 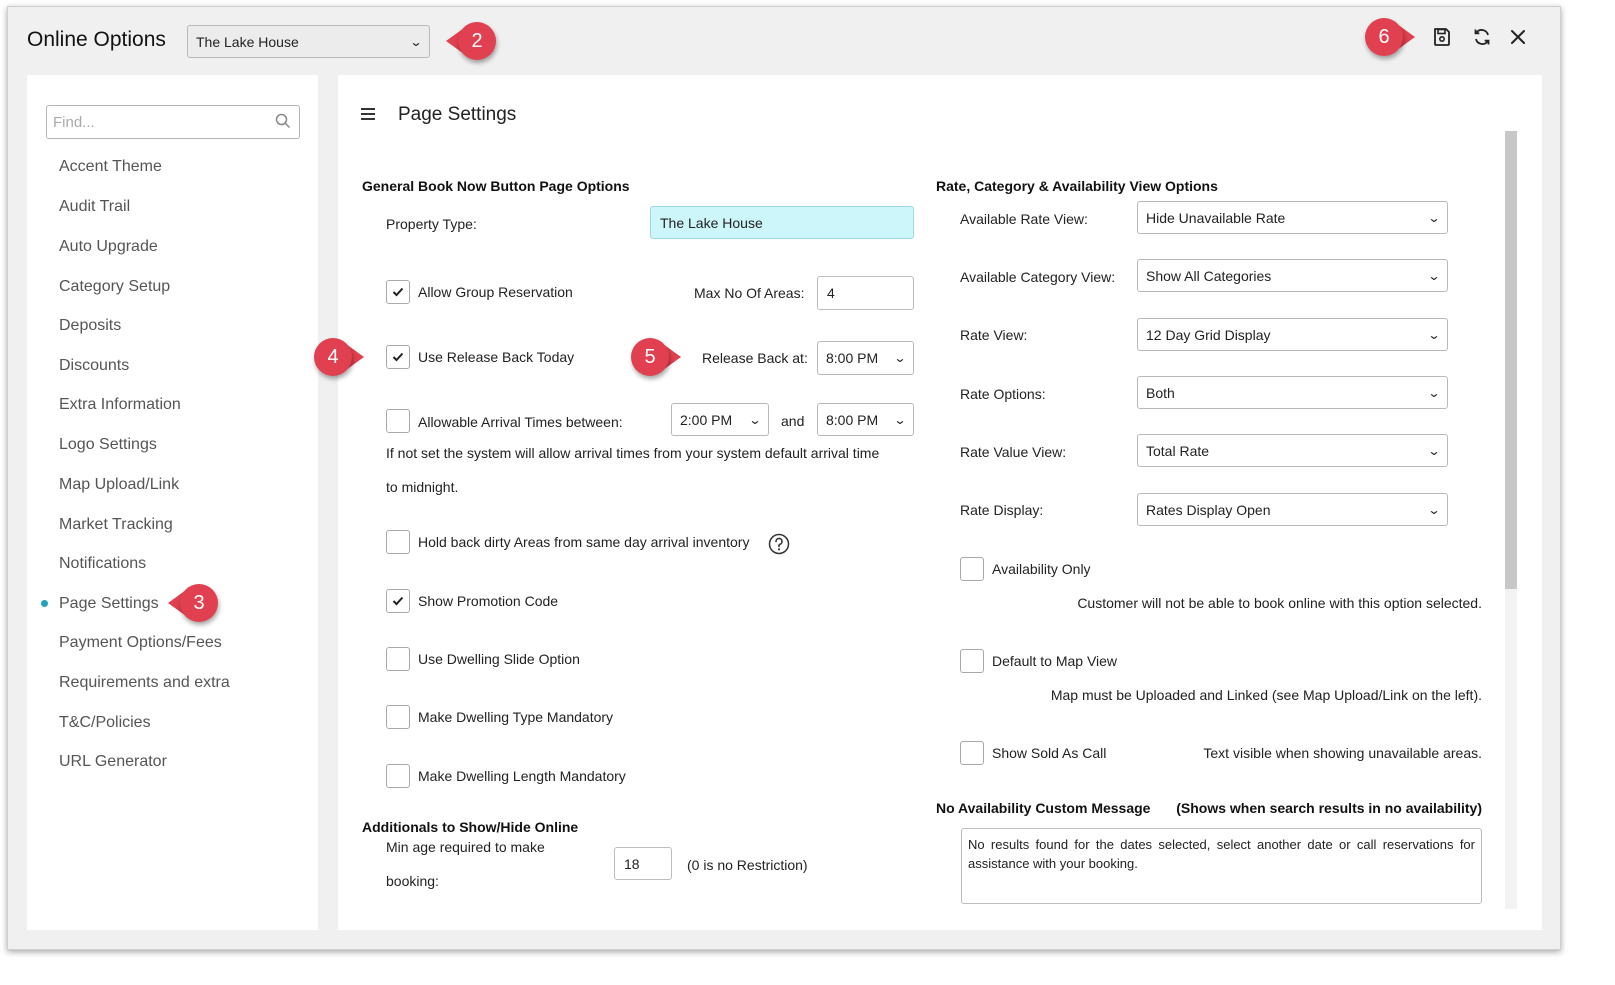 What do you see at coordinates (1160, 392) in the screenshot?
I see `rate-options-value: Both` at bounding box center [1160, 392].